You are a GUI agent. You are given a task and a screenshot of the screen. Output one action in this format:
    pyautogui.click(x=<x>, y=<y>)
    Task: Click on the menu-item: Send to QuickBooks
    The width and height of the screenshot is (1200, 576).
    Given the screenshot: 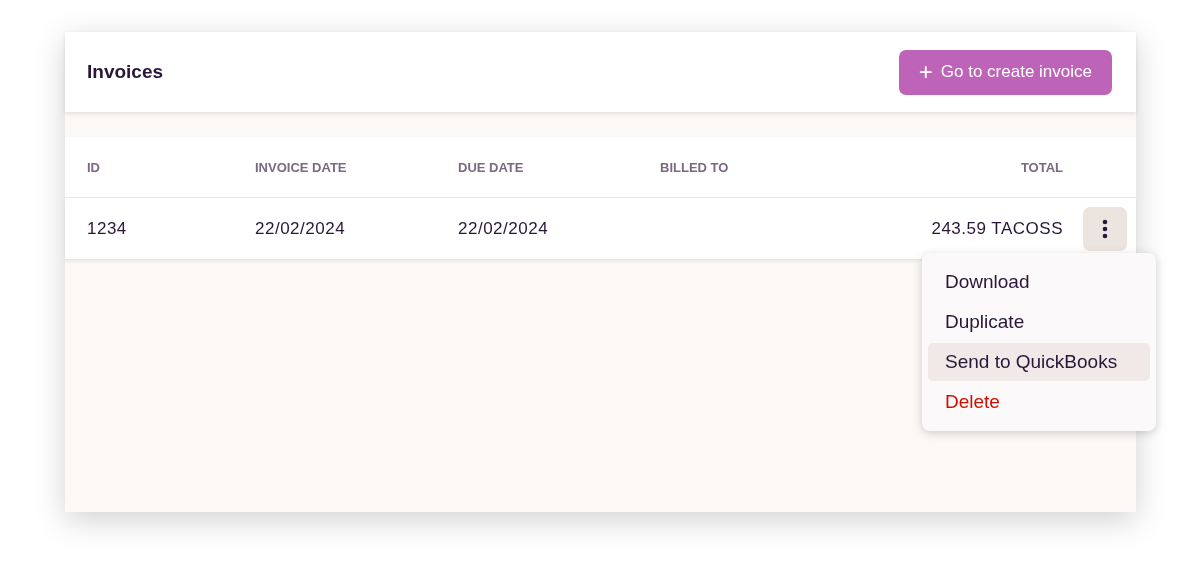 What is the action you would take?
    pyautogui.click(x=1039, y=362)
    